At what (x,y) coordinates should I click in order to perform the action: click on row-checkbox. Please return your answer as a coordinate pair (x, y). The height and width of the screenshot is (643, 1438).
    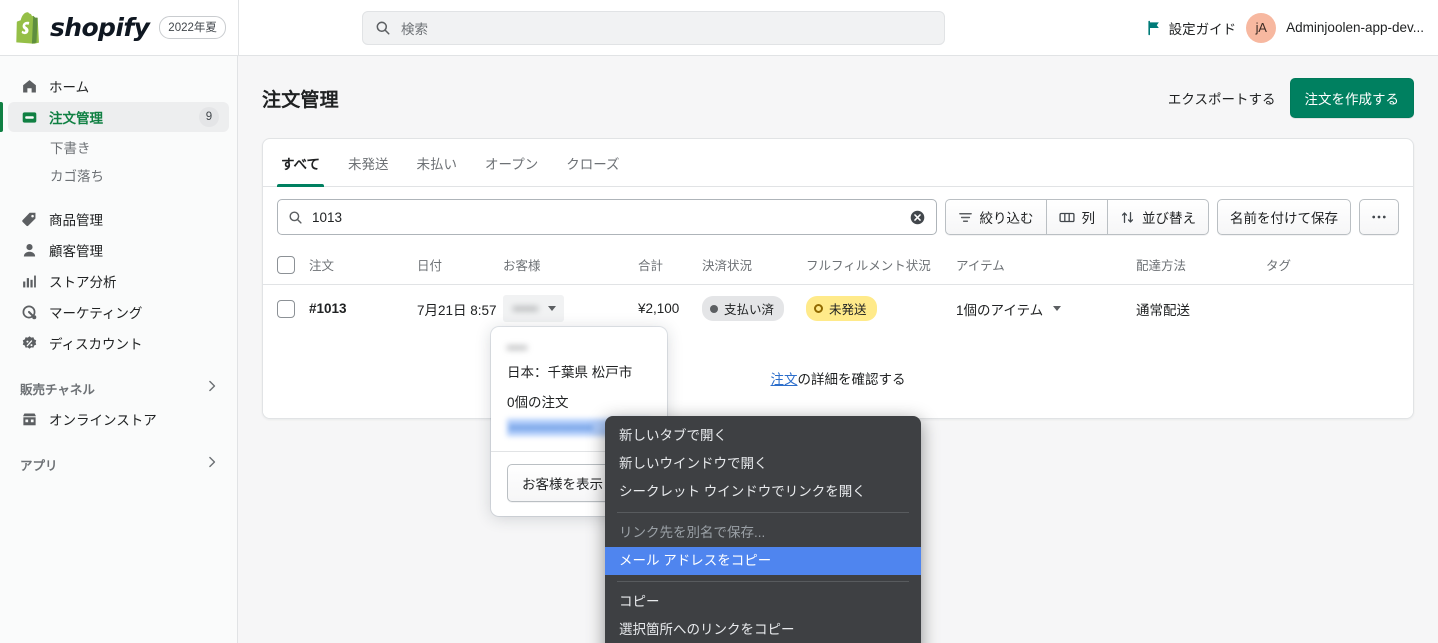
    Looking at the image, I should click on (286, 308).